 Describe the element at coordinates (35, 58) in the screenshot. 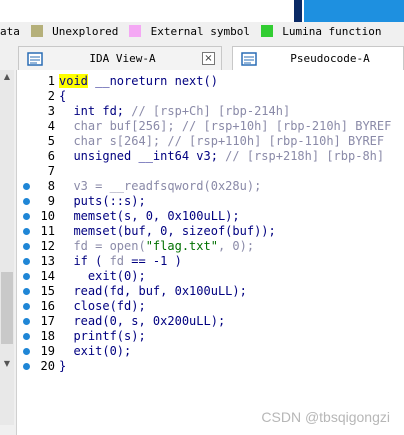

I see `ida-view-icon` at that location.